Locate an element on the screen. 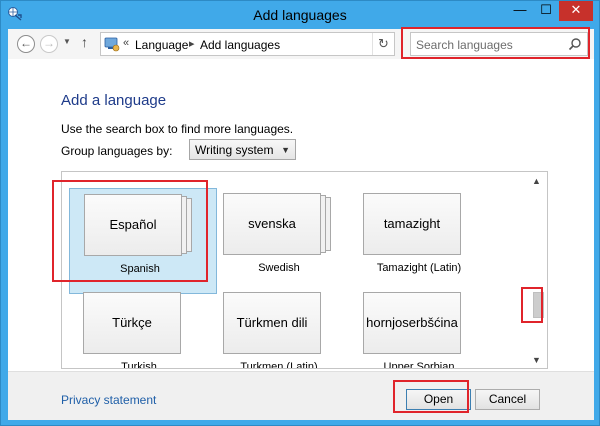 Image resolution: width=600 pixels, height=426 pixels. highlight-scrollbar-thumb is located at coordinates (532, 305).